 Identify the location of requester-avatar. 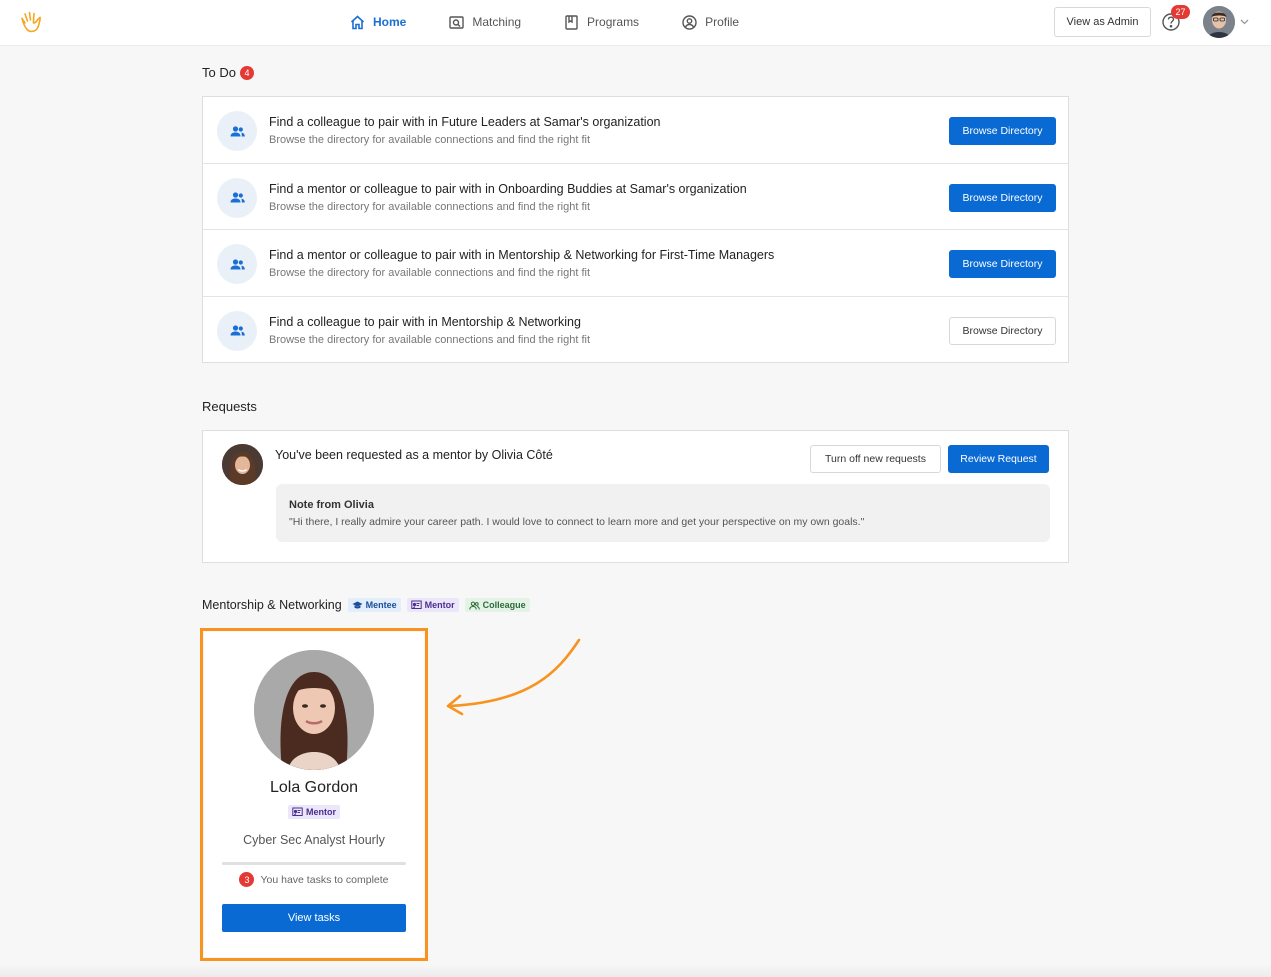
(242, 464).